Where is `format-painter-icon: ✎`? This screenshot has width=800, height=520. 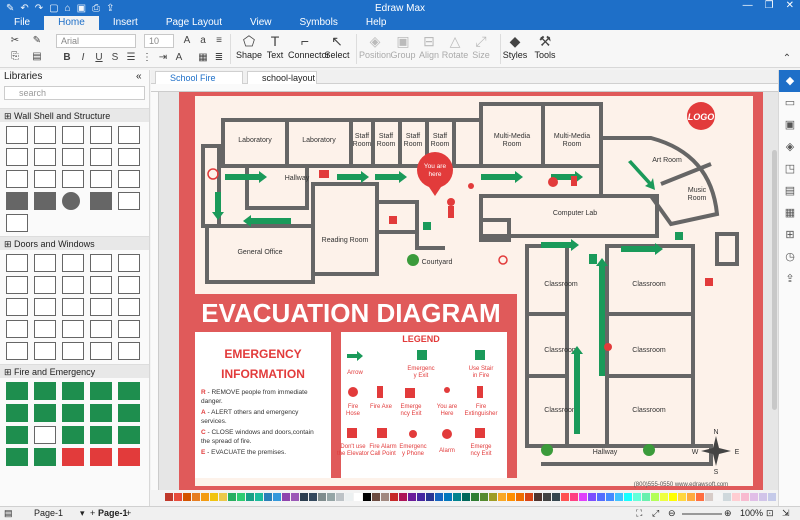 format-painter-icon: ✎ is located at coordinates (37, 41).